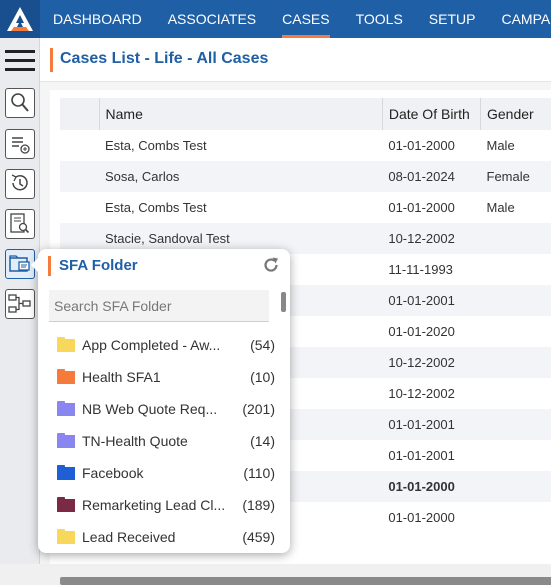 This screenshot has height=585, width=551. Describe the element at coordinates (271, 265) in the screenshot. I see `refresh-icon` at that location.